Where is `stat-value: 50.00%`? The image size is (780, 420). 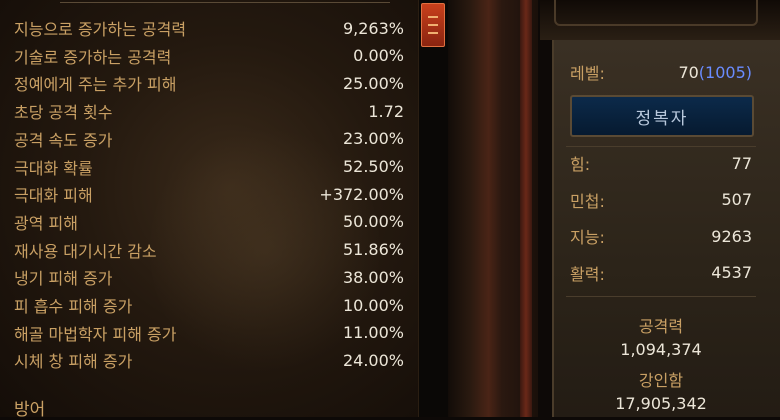 stat-value: 50.00% is located at coordinates (373, 222).